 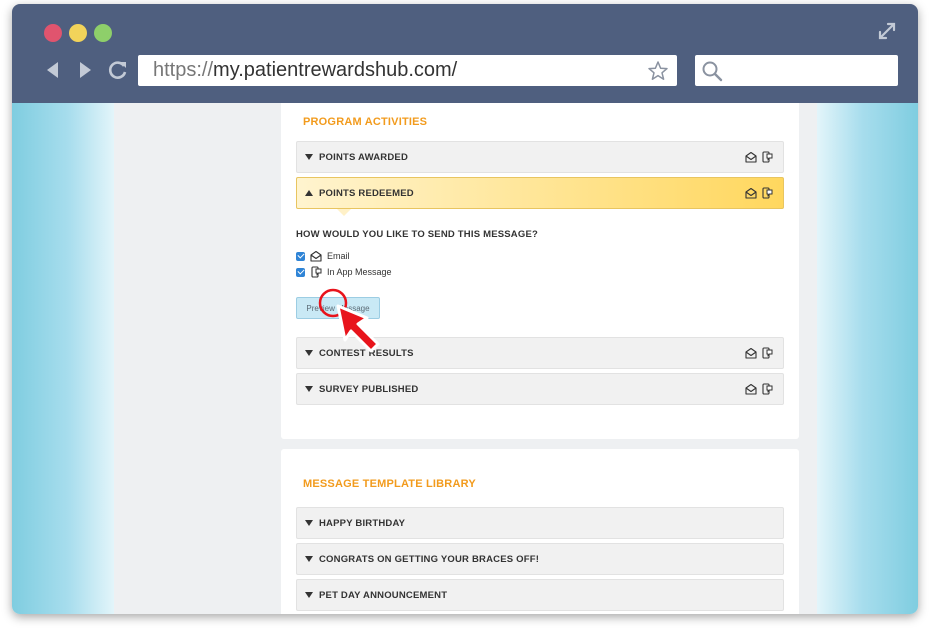 I want to click on template-label: CONGRATS ON GETTING YOUR BRACES OFF!, so click(x=429, y=559).